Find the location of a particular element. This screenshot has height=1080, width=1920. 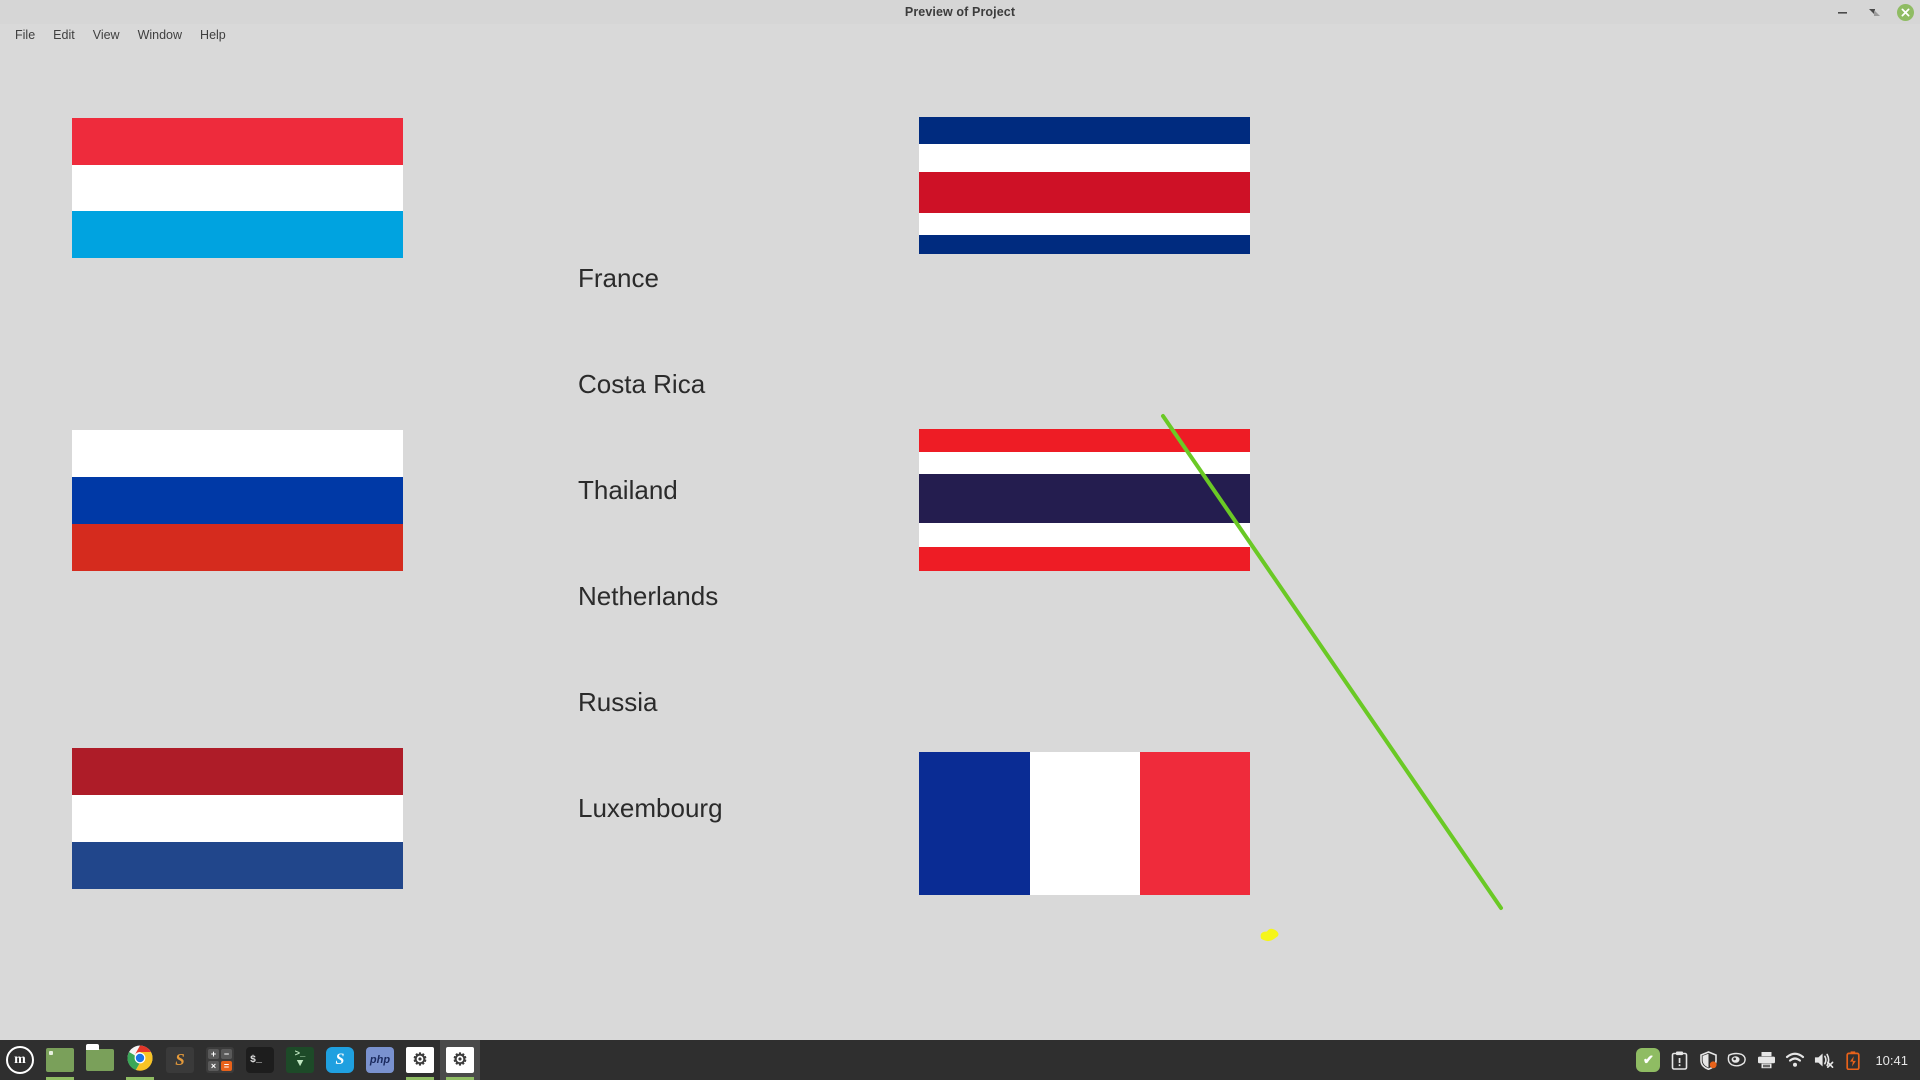

folder-icon is located at coordinates (100, 1057).